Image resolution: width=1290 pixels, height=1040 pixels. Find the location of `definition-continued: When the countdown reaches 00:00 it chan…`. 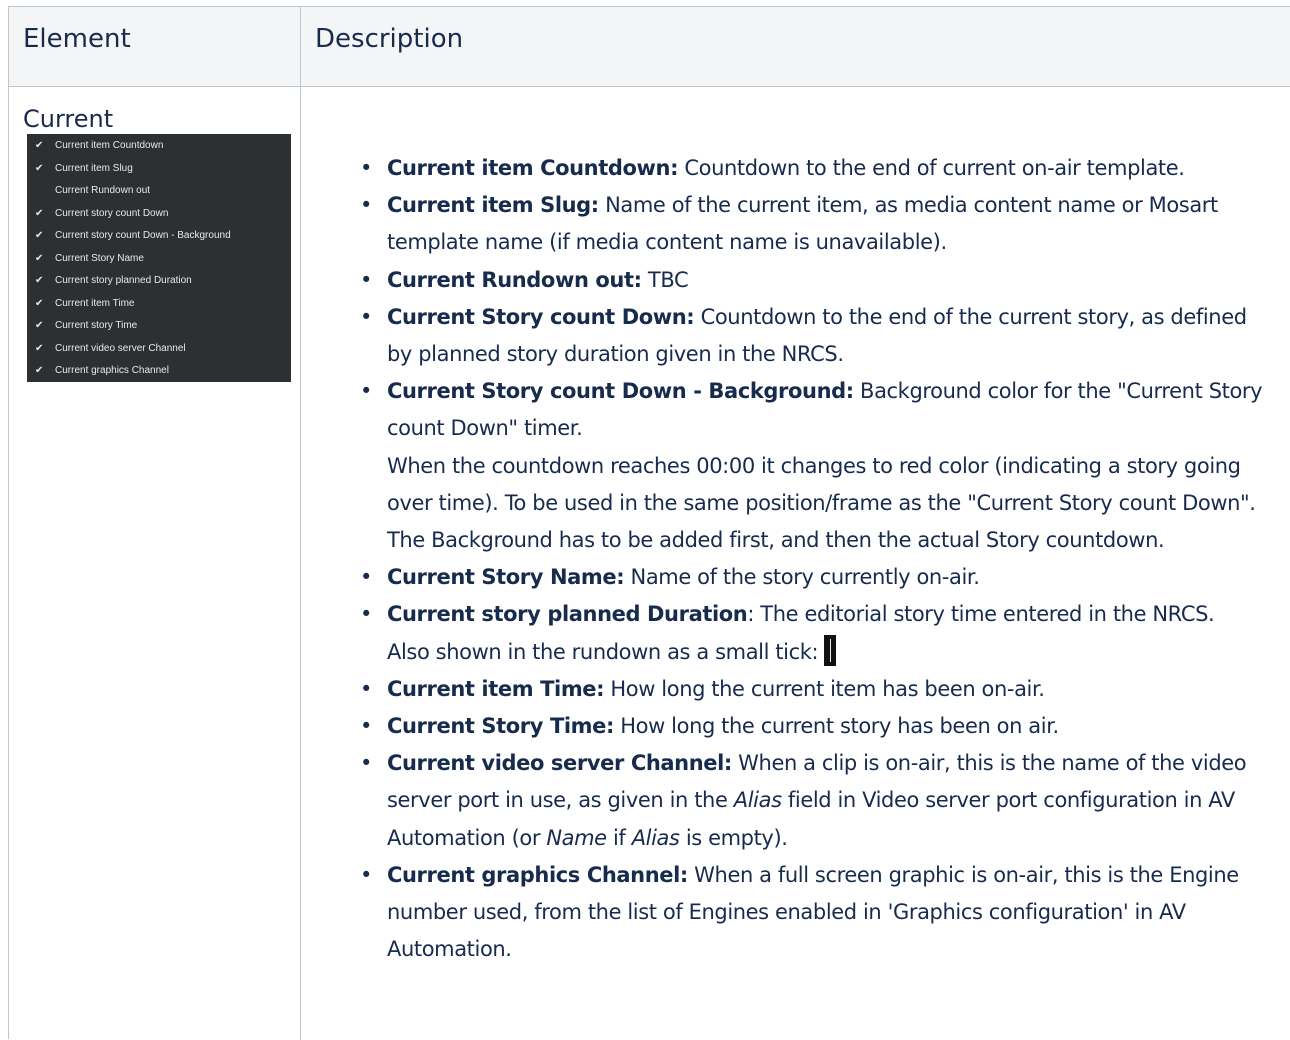

definition-continued: When the countdown reaches 00:00 it chan… is located at coordinates (821, 503).